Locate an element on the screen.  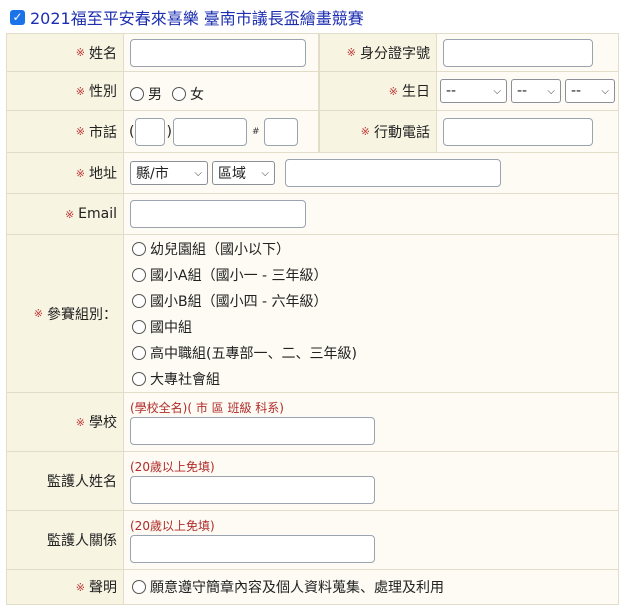
gender-value-cell: 男 女 is located at coordinates (221, 91).